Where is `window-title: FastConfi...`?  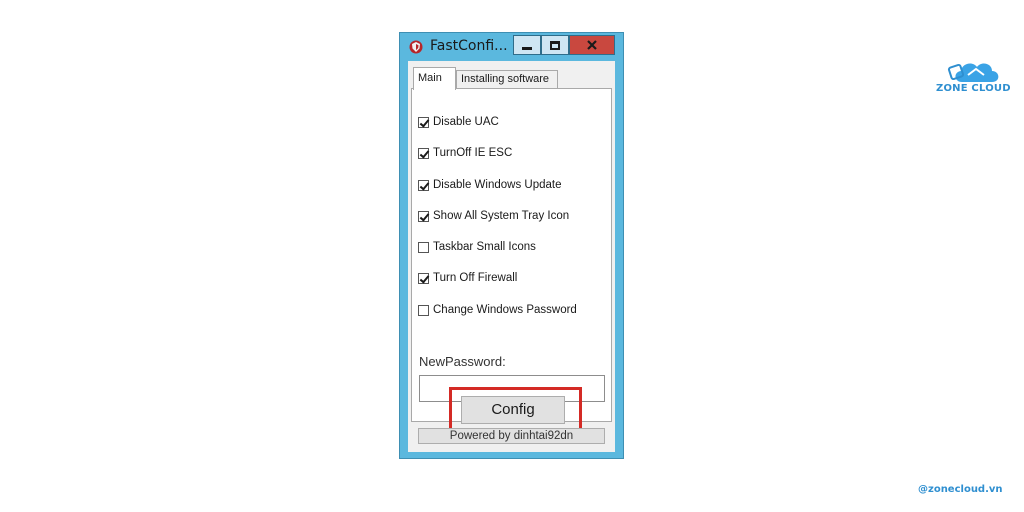
window-title: FastConfi... is located at coordinates (469, 46).